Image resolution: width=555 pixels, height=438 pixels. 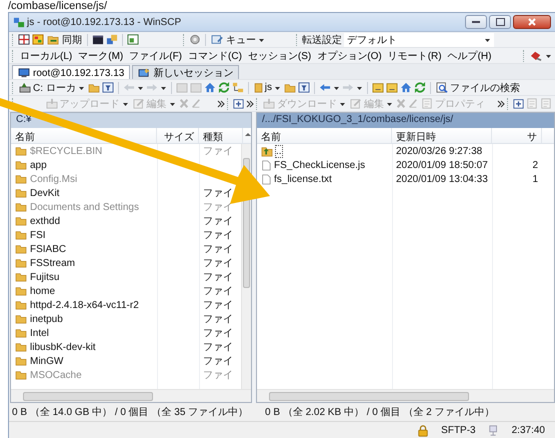 What do you see at coordinates (25, 87) in the screenshot?
I see `drive-icon` at bounding box center [25, 87].